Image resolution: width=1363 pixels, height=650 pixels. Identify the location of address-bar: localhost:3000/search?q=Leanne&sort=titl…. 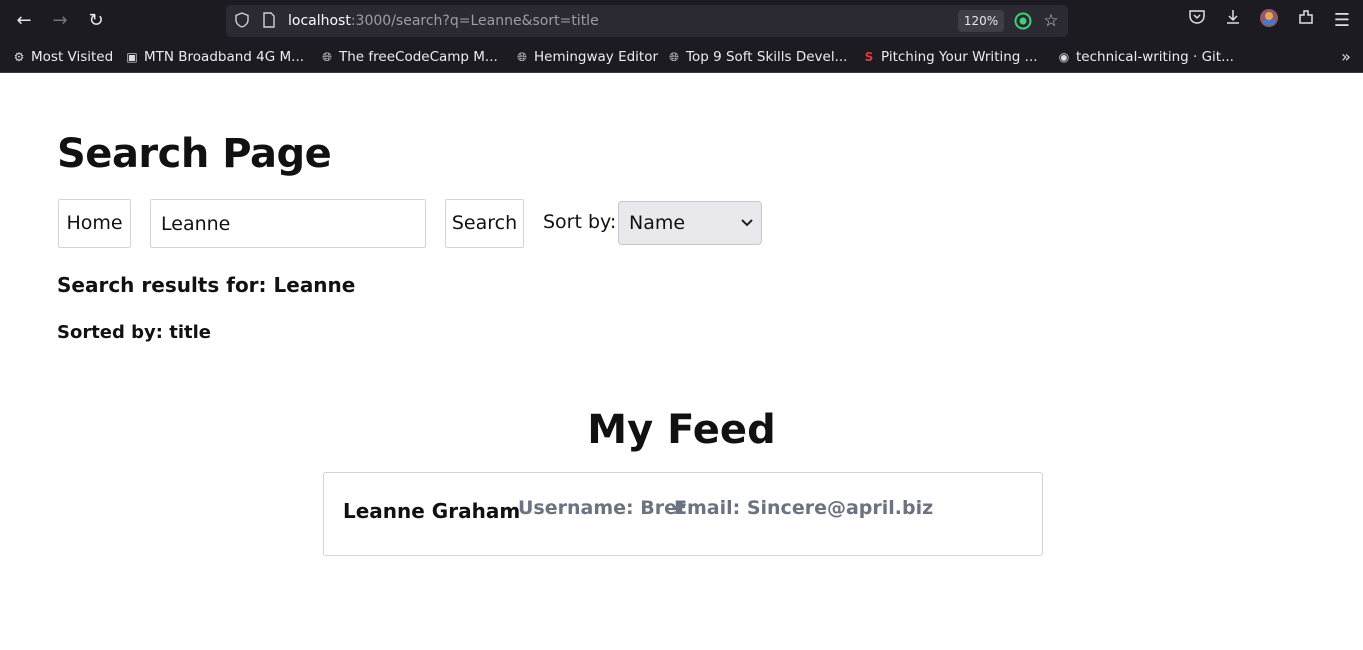
(647, 21).